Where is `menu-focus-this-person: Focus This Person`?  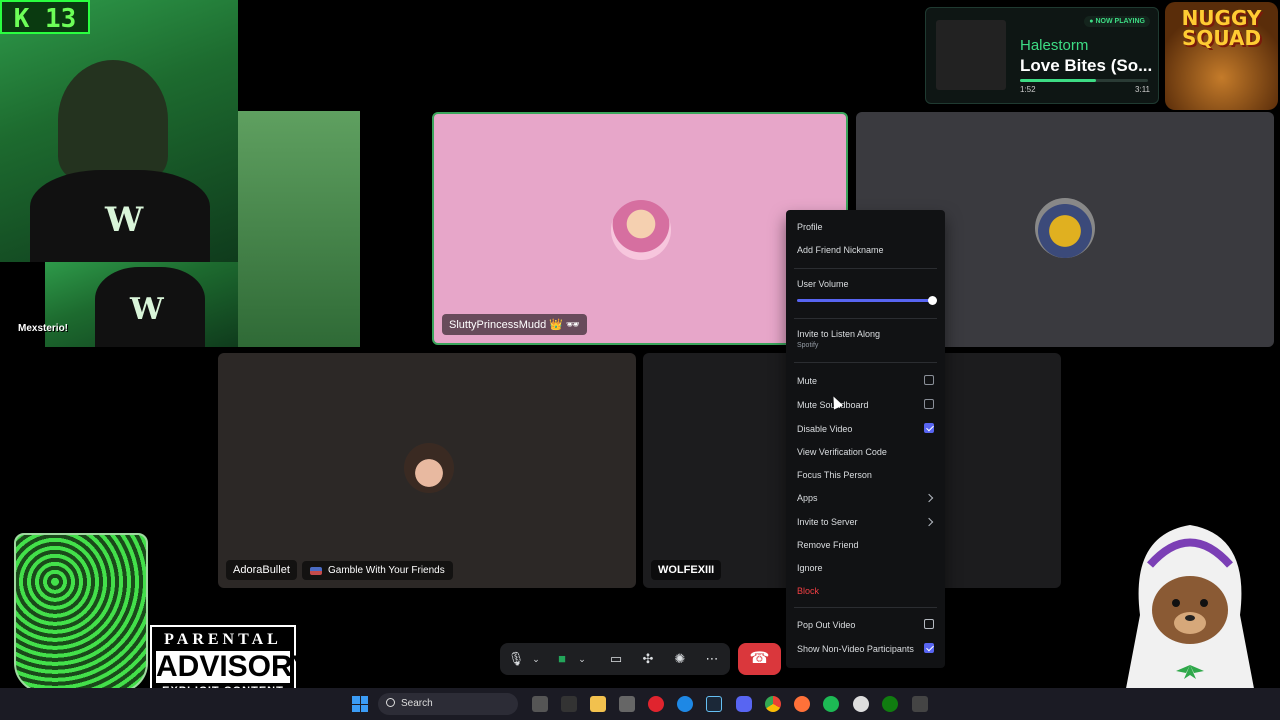
menu-focus-this-person: Focus This Person is located at coordinates (834, 475).